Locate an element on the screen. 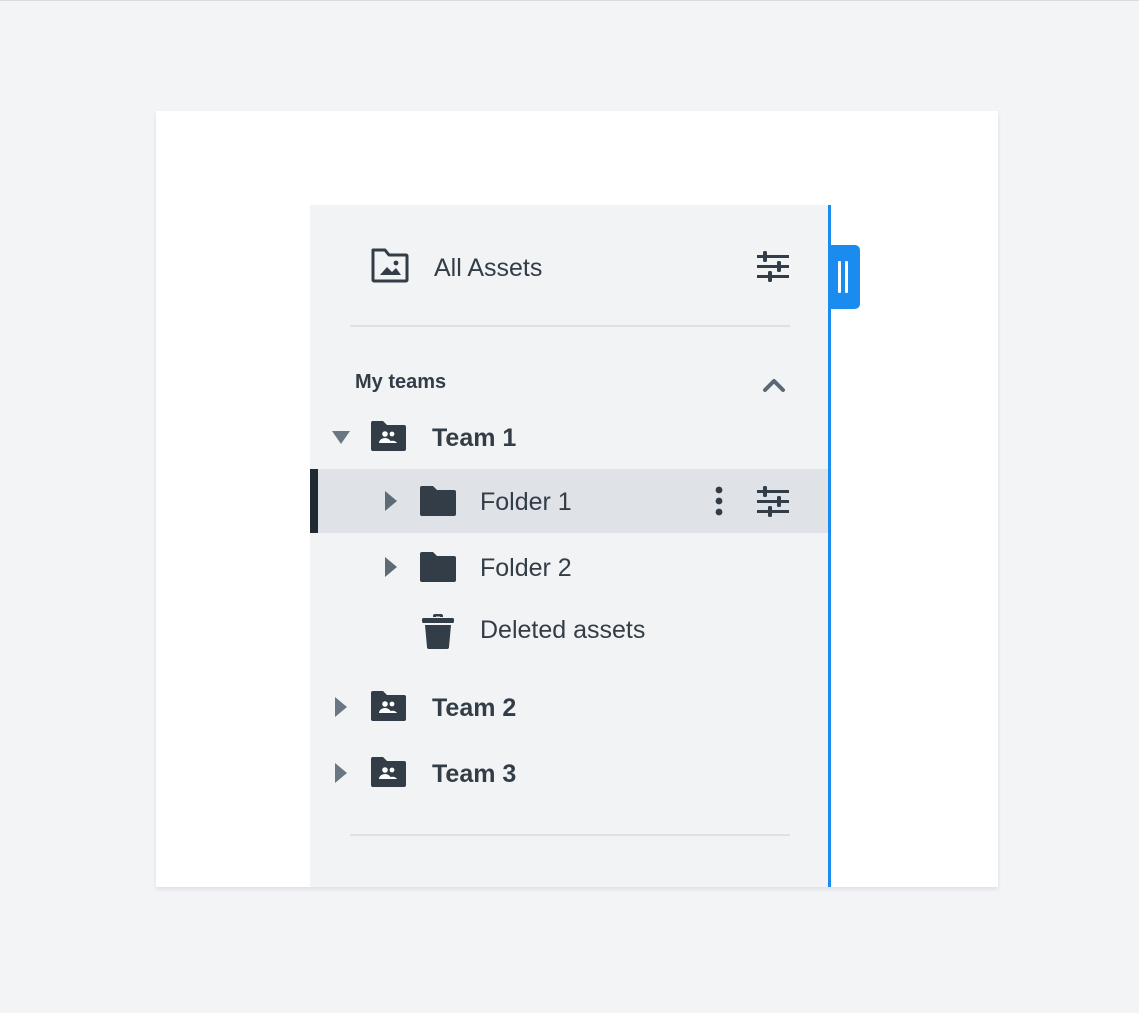 The height and width of the screenshot is (1013, 1139). folder-label-1: Folder 1 is located at coordinates (526, 502).